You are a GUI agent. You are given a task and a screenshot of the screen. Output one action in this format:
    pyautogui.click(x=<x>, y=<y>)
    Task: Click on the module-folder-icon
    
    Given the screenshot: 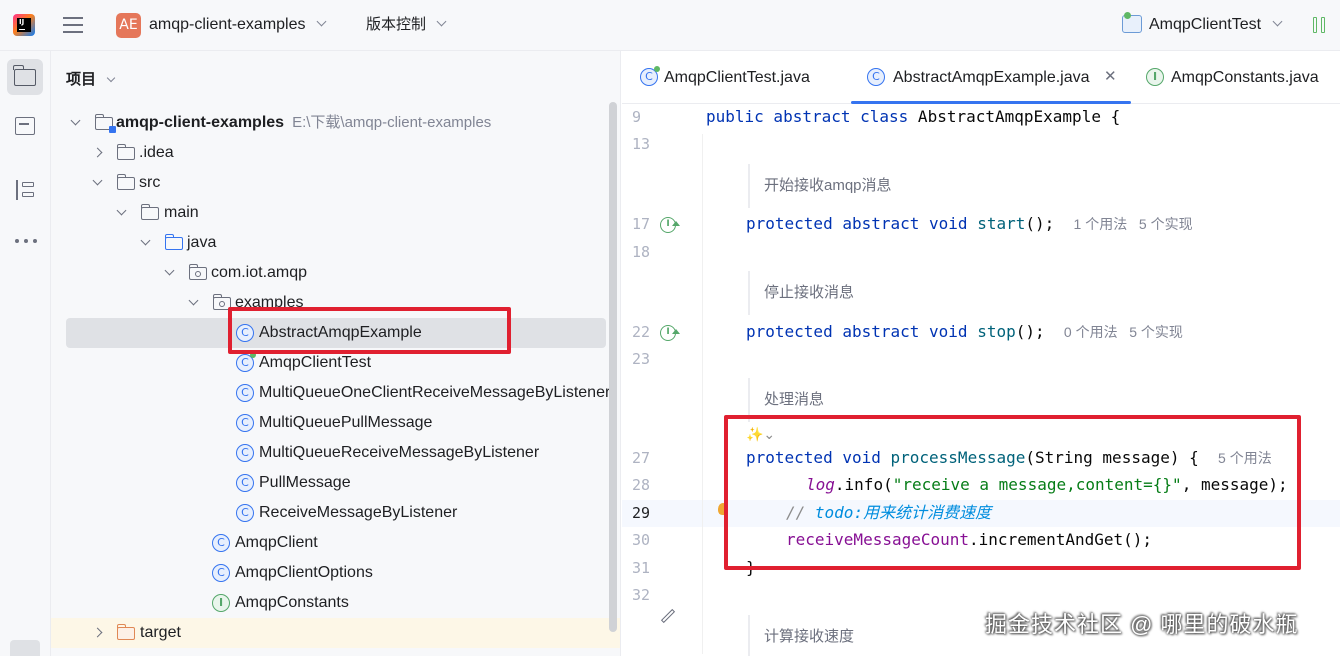 What is the action you would take?
    pyautogui.click(x=105, y=123)
    